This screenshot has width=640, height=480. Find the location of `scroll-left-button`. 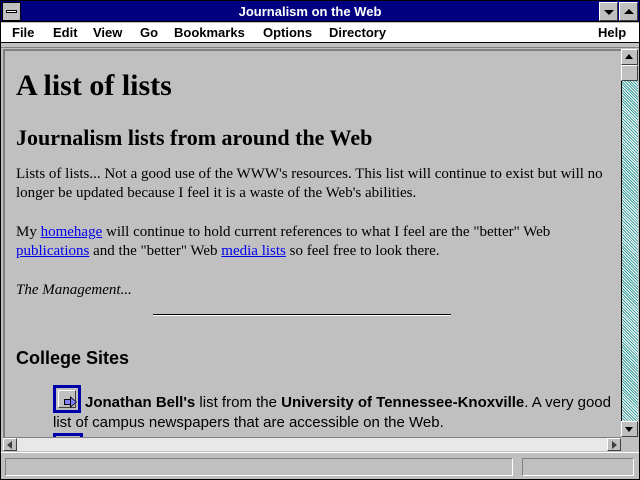

scroll-left-button is located at coordinates (10, 444).